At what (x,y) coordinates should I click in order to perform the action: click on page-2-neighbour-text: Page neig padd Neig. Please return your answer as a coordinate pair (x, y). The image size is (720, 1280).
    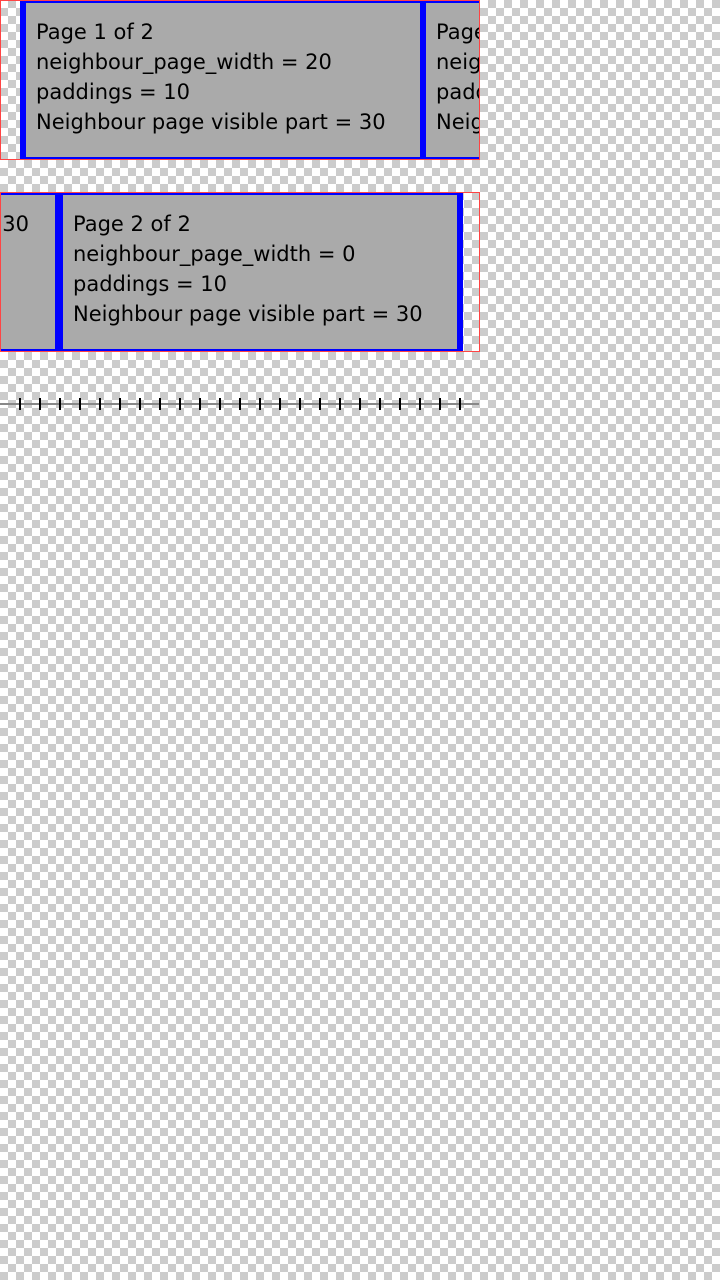
    Looking at the image, I should click on (458, 77).